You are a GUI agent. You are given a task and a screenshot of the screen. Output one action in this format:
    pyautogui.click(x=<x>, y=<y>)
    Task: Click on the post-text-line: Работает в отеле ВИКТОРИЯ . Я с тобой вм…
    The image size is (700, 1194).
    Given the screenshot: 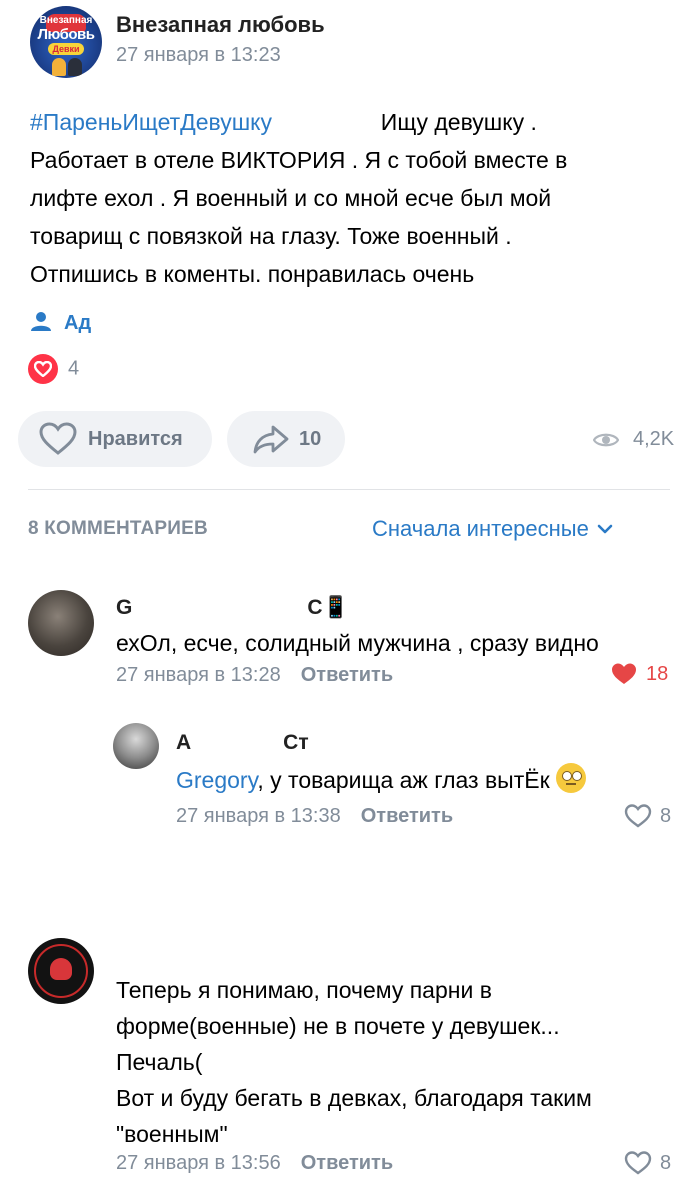 What is the action you would take?
    pyautogui.click(x=299, y=160)
    